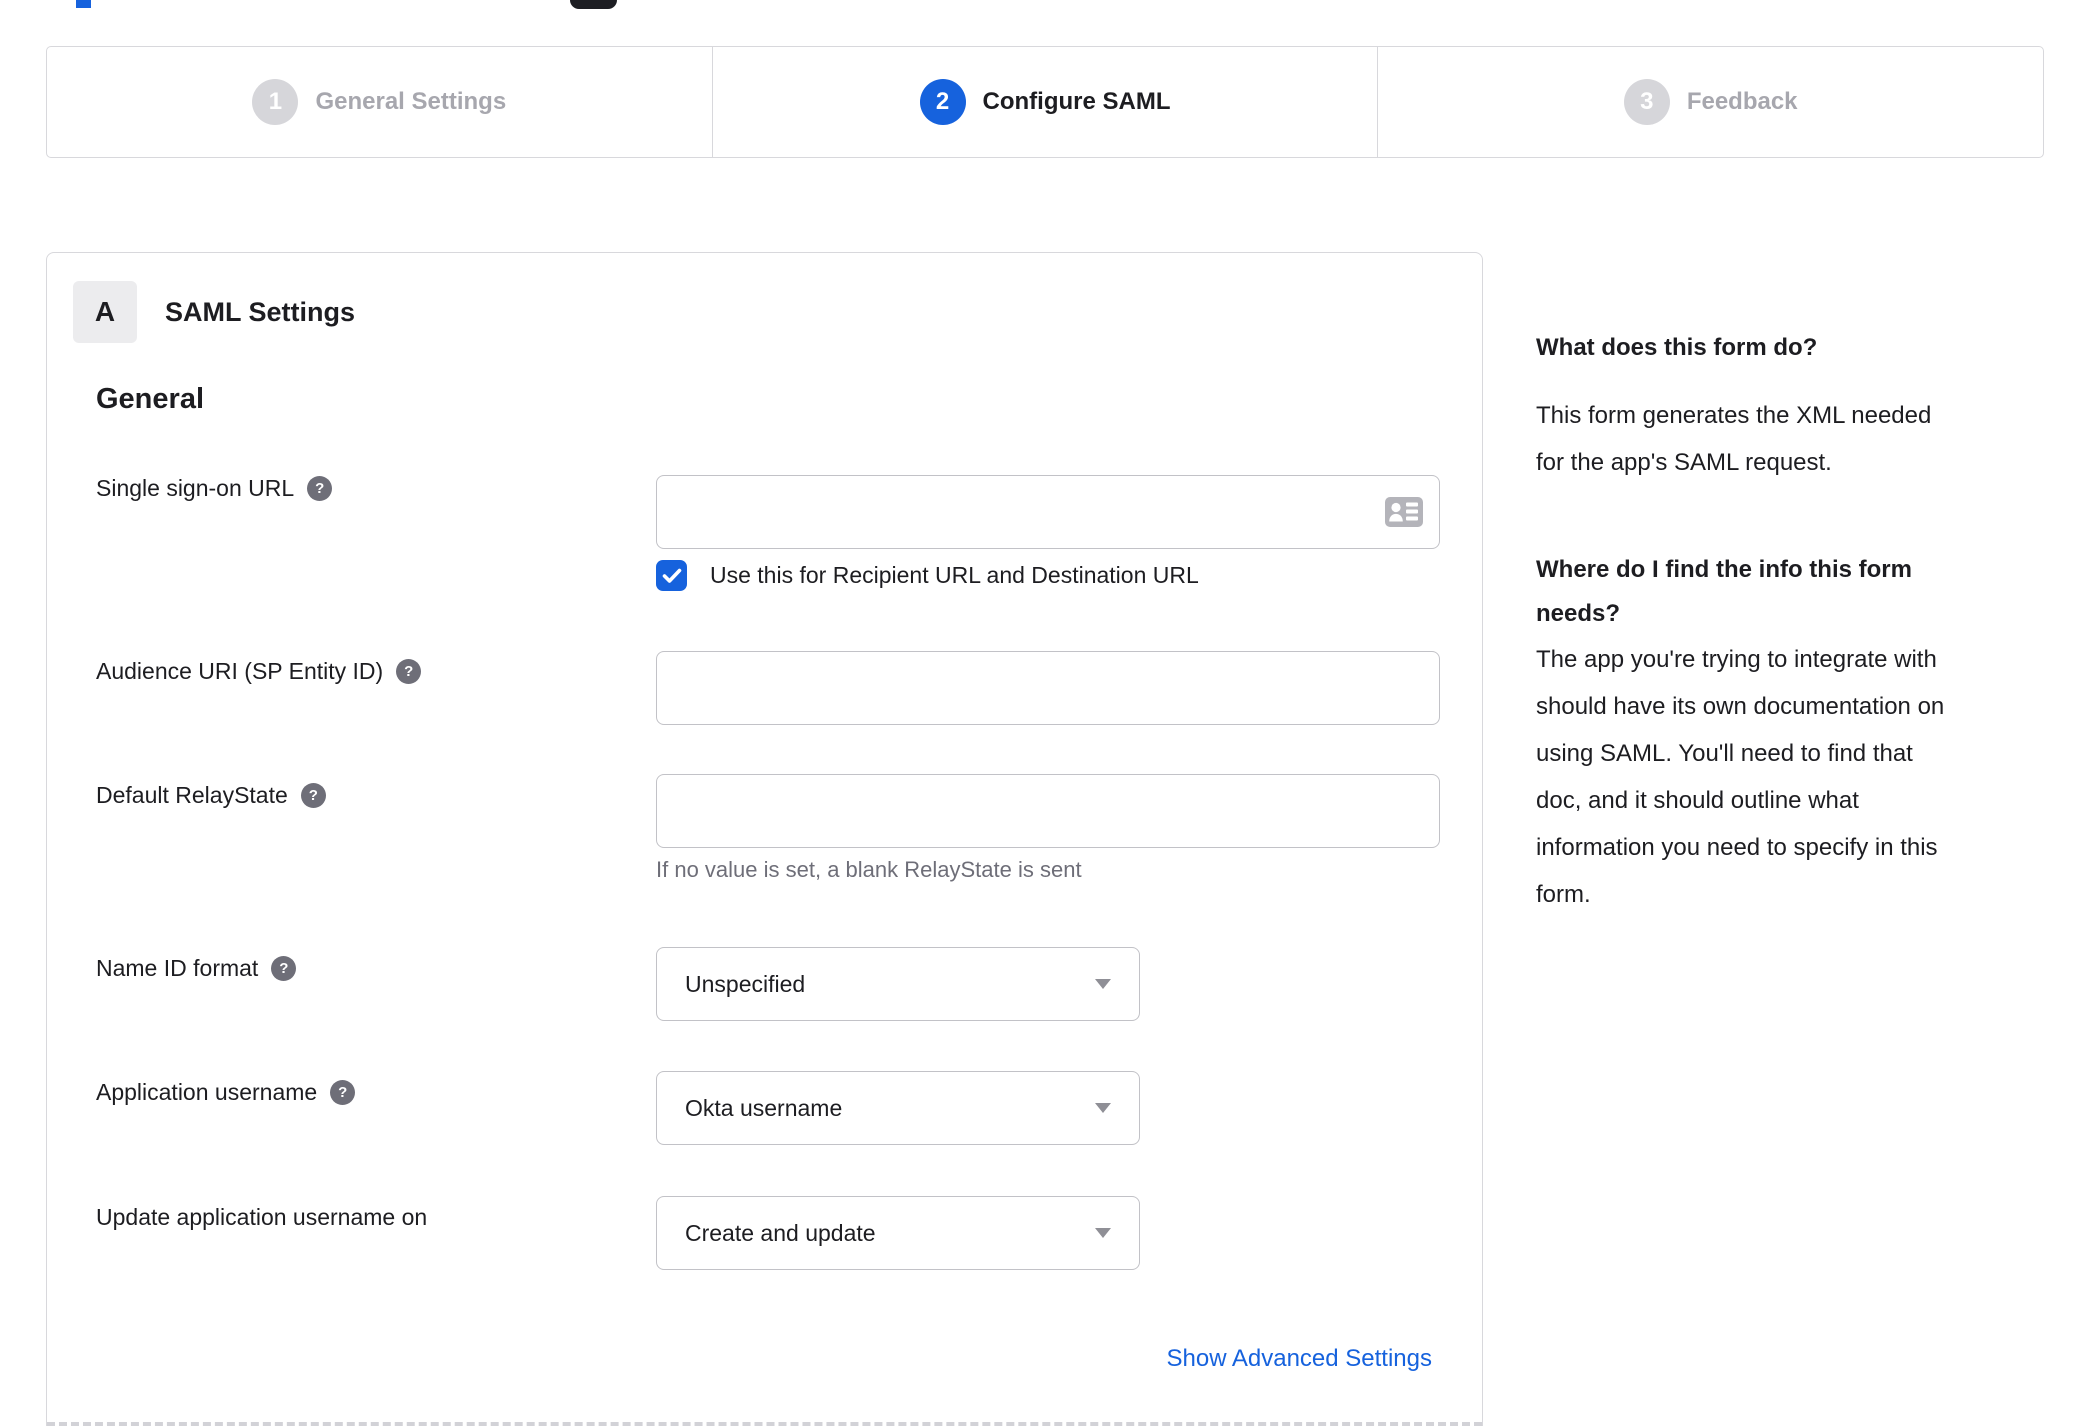 The width and height of the screenshot is (2092, 1426). What do you see at coordinates (207, 1092) in the screenshot?
I see `field-label-text: Application username` at bounding box center [207, 1092].